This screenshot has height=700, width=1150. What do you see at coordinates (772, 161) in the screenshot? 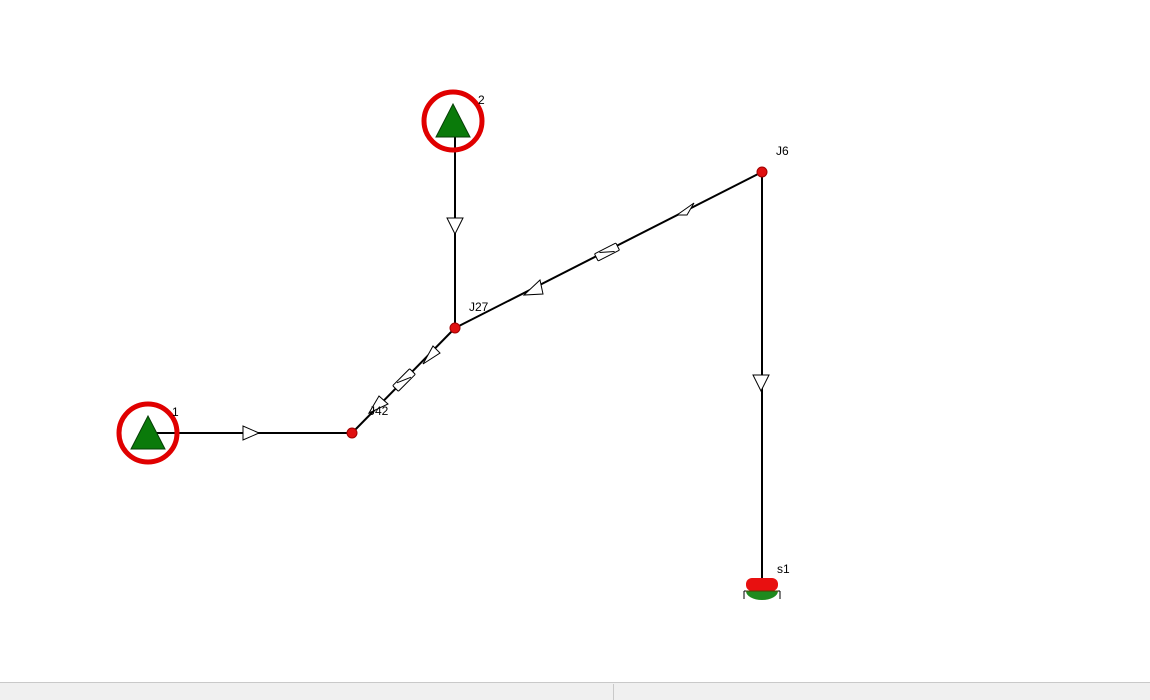
I see `junction-j6: J6` at bounding box center [772, 161].